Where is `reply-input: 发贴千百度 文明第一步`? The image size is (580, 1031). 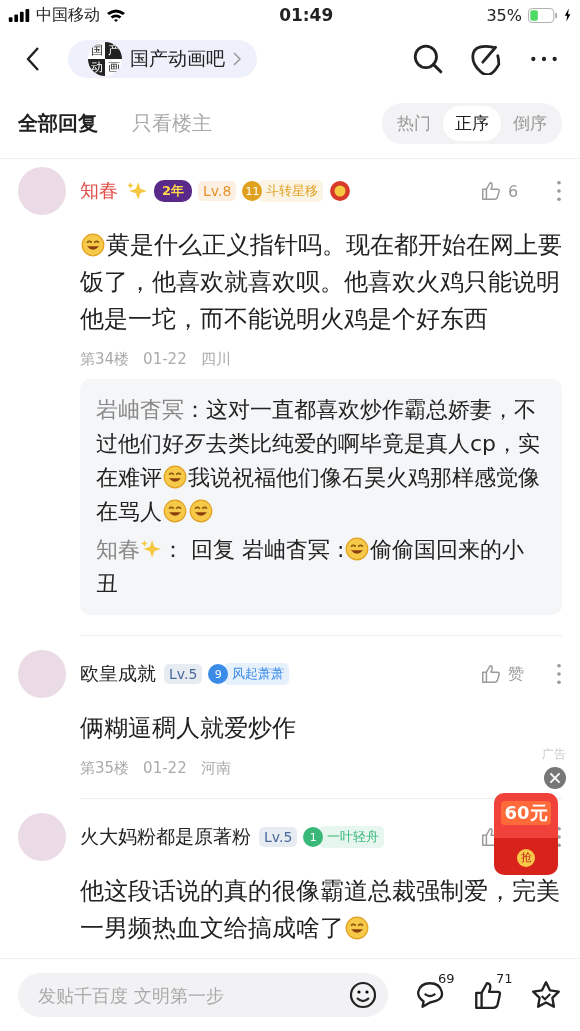 reply-input: 发贴千百度 文明第一步 is located at coordinates (192, 995).